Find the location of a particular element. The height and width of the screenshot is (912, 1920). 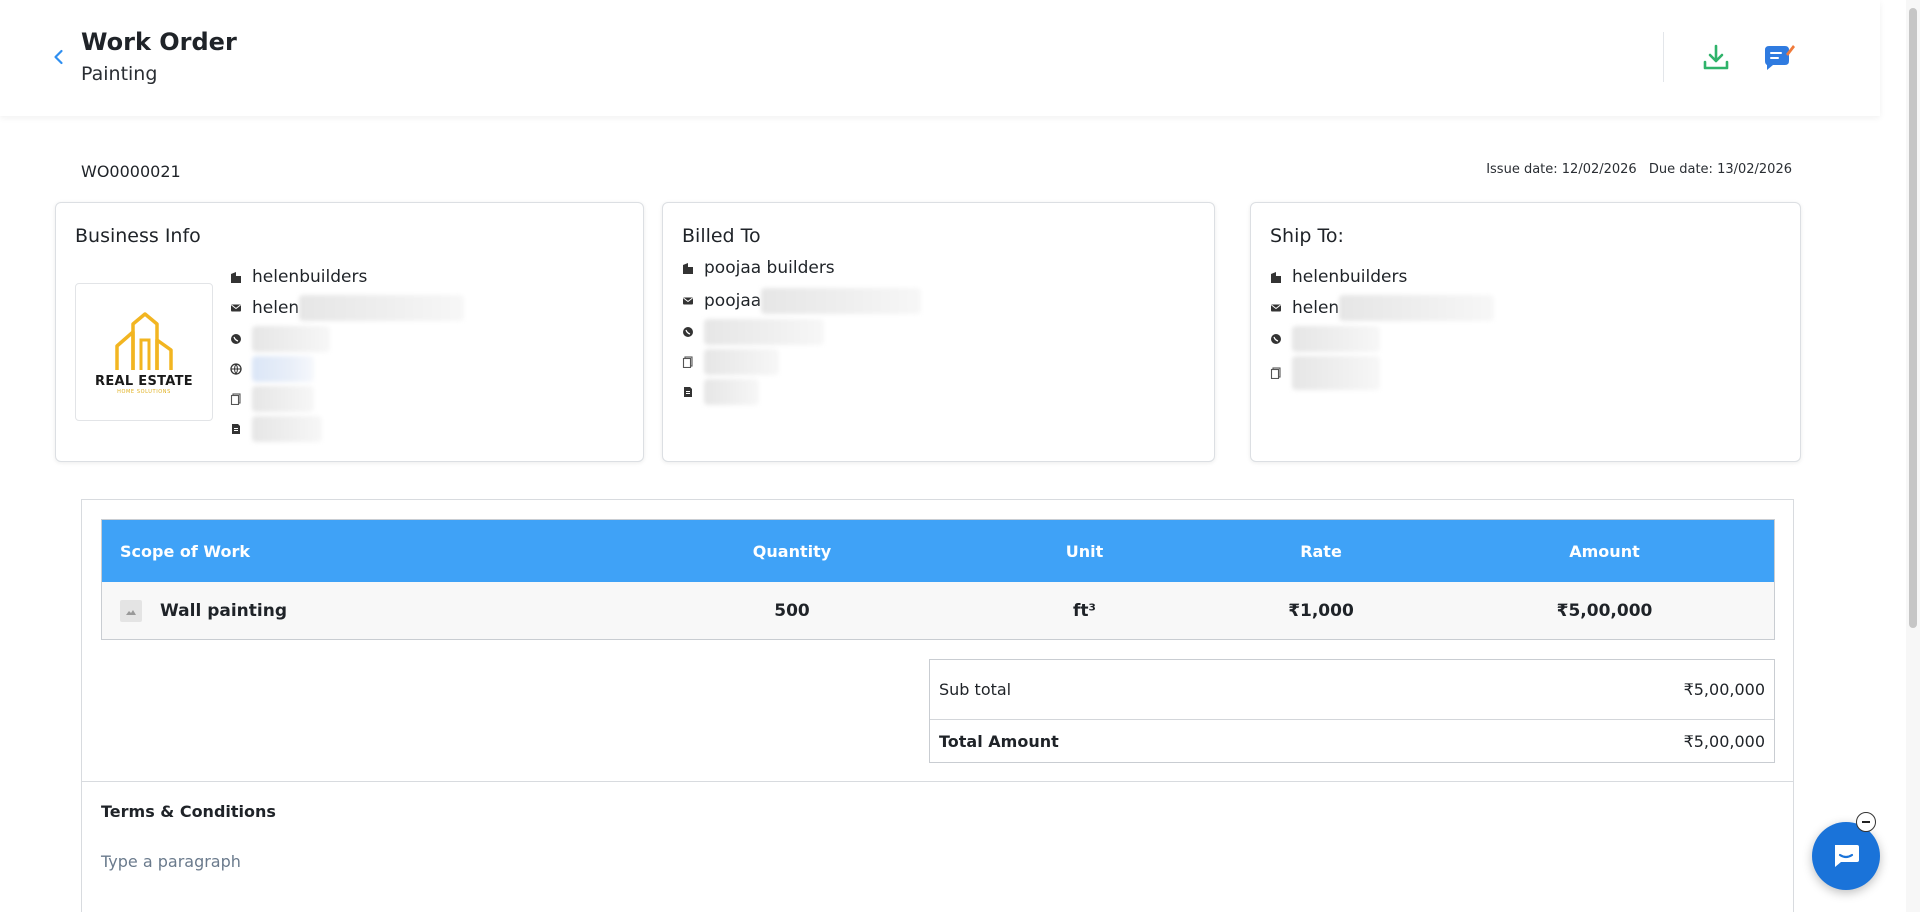

subtotal-row: Sub total ₹5,00,000 is located at coordinates (1352, 690).